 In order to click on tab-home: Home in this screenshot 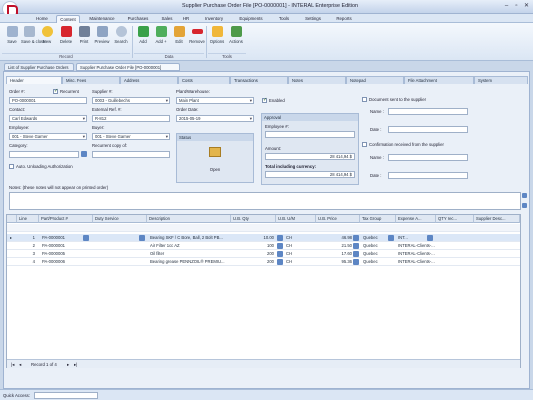, I will do `click(42, 19)`.